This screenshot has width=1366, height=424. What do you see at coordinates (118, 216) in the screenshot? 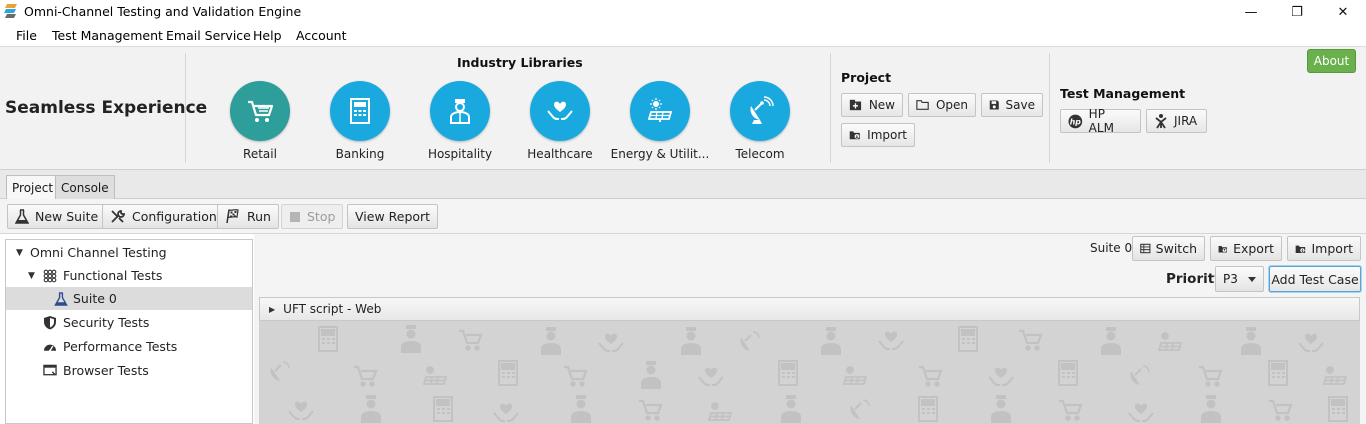
I see `tools-icon` at bounding box center [118, 216].